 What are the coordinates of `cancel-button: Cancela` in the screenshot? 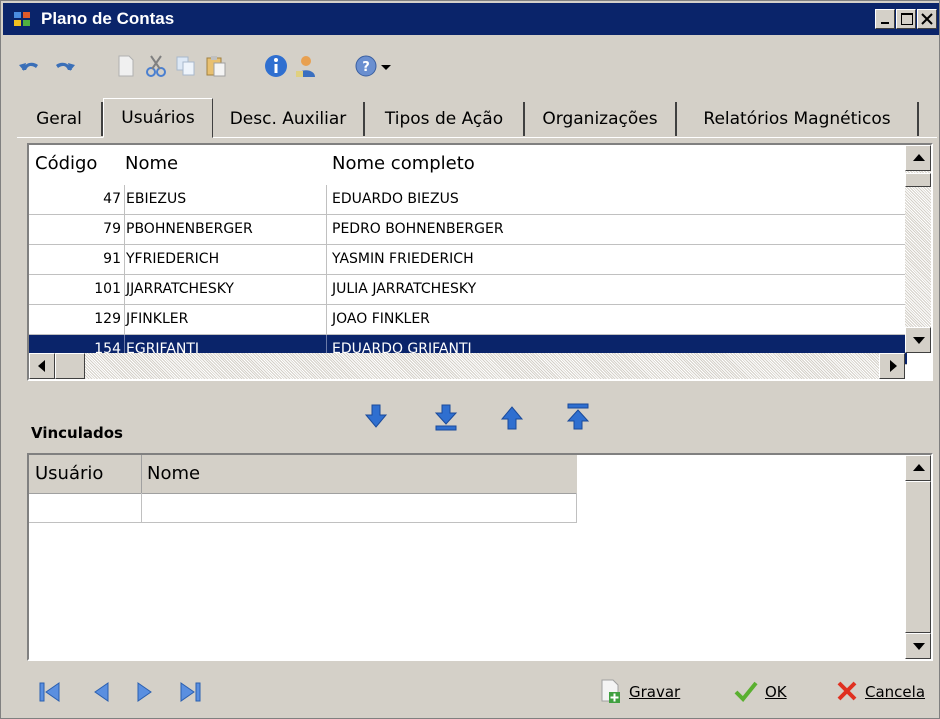 It's located at (887, 691).